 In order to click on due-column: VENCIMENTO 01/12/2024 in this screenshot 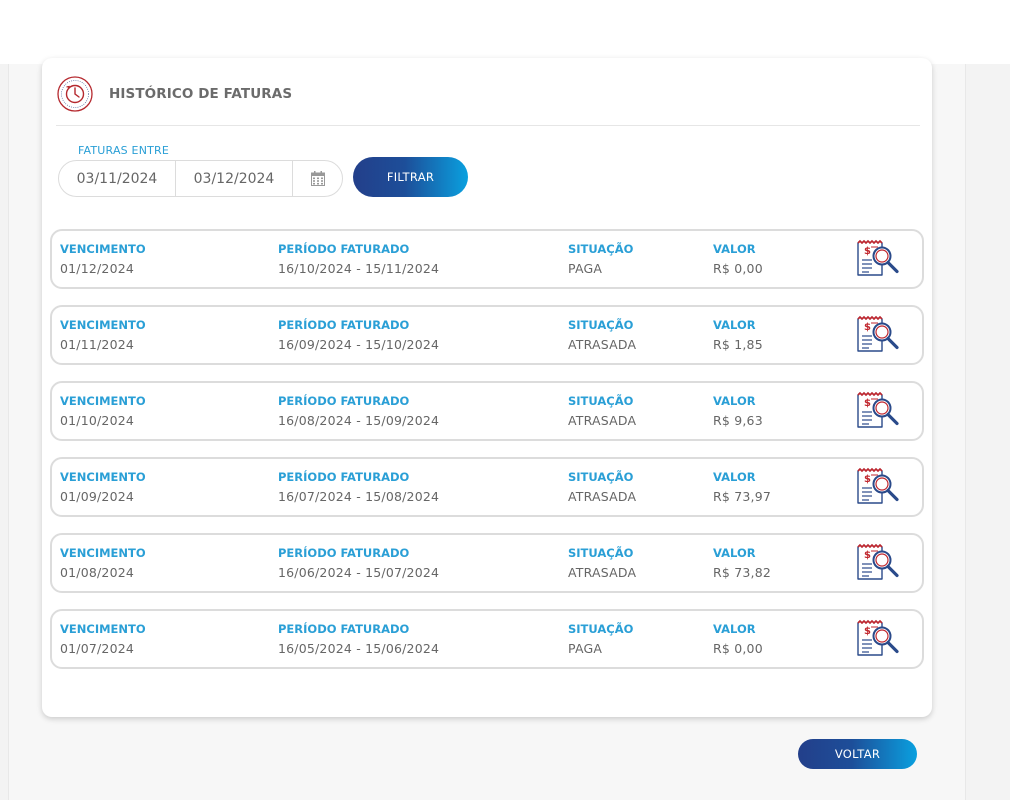, I will do `click(103, 259)`.